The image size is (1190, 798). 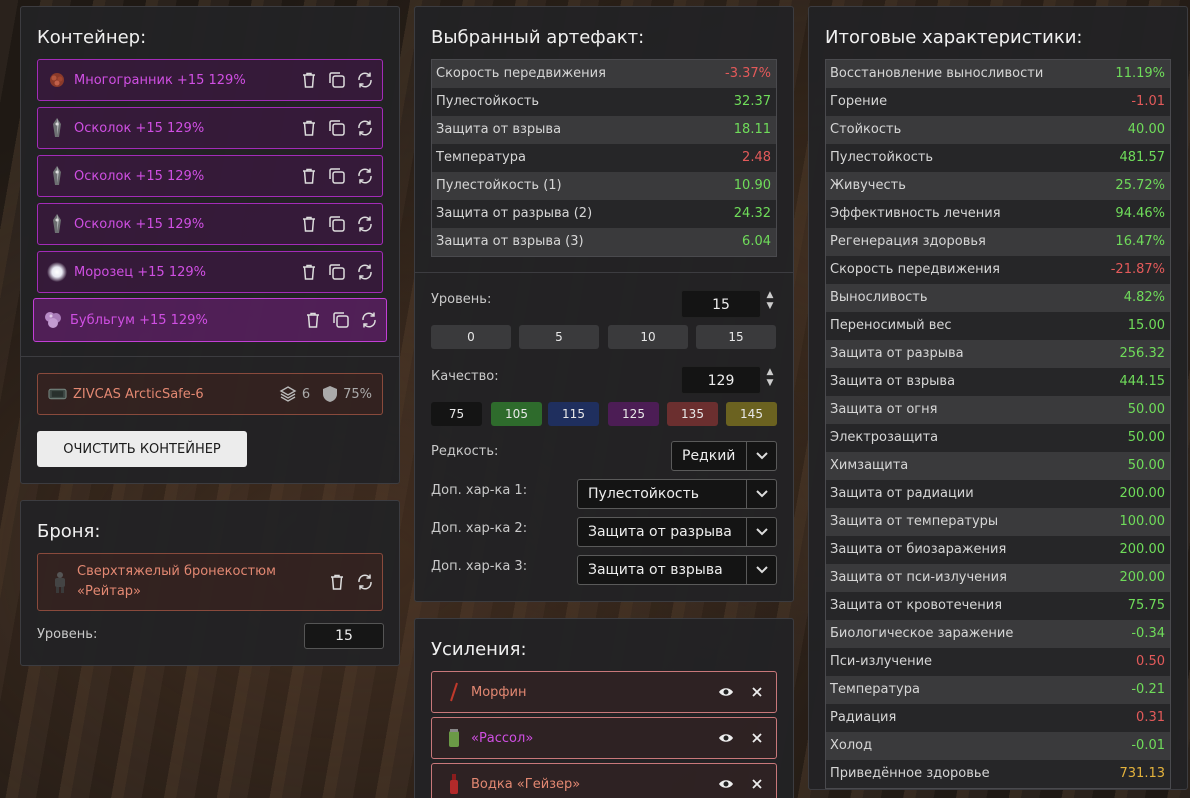 What do you see at coordinates (741, 692) in the screenshot?
I see `boost-actions` at bounding box center [741, 692].